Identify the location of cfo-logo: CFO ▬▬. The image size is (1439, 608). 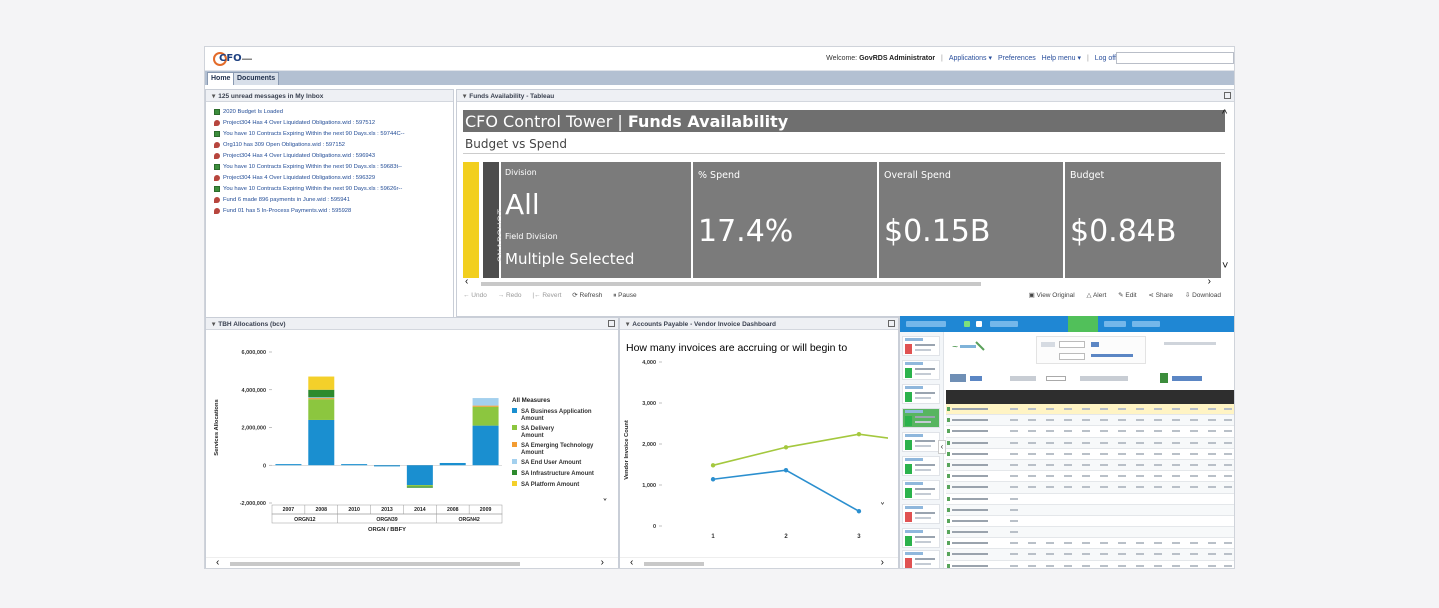
(233, 59).